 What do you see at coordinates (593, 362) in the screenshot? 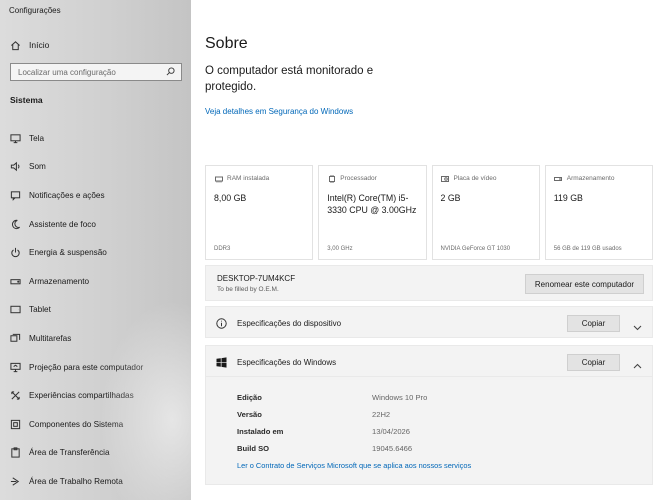
I see `copy-windows-specs-button: Copiar` at bounding box center [593, 362].